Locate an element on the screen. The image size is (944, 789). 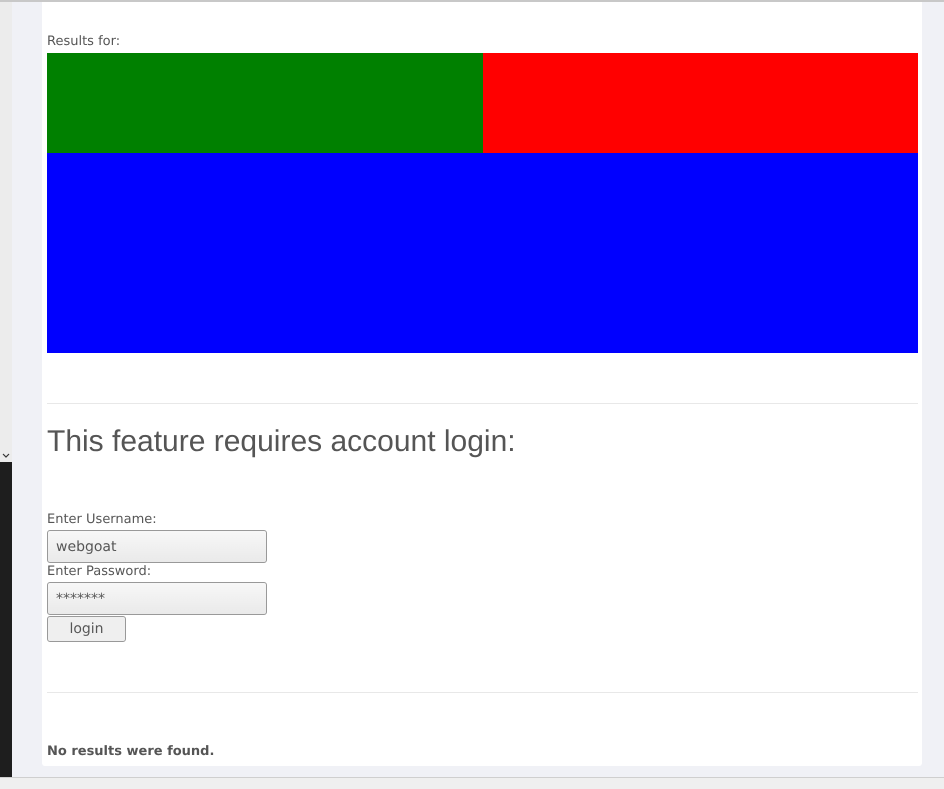
input-field: webgoat is located at coordinates (157, 546).